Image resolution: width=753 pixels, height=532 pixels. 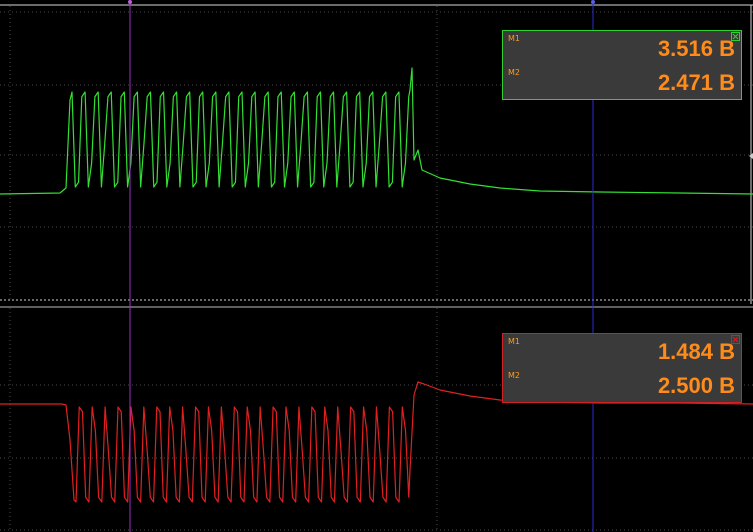 I want to click on cursor-a-handle, so click(x=130, y=2).